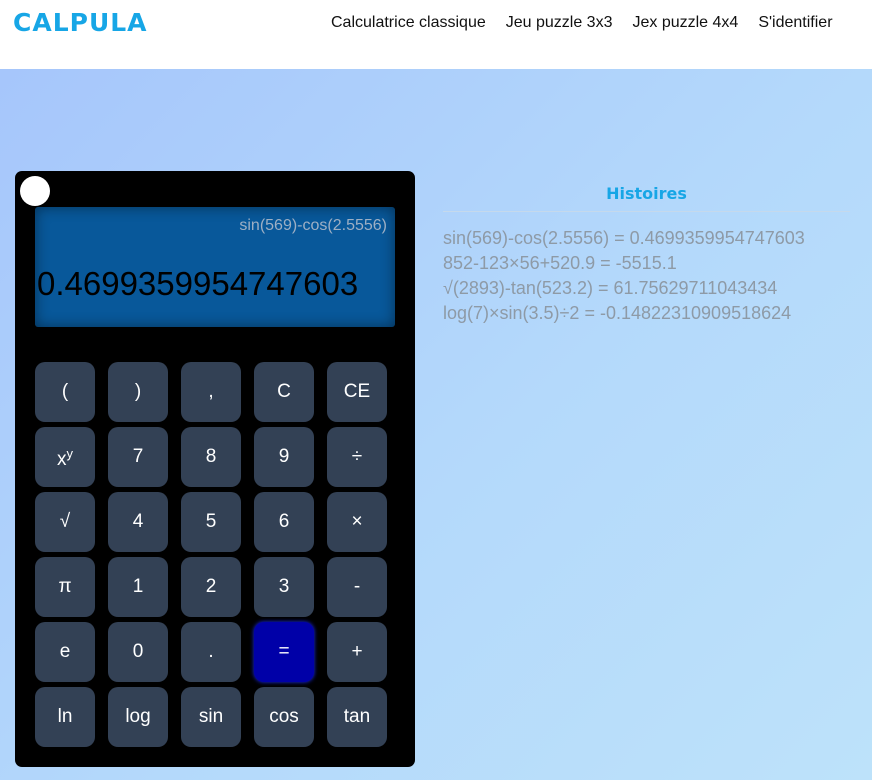 This screenshot has height=780, width=872. What do you see at coordinates (65, 587) in the screenshot?
I see `key-pi: π` at bounding box center [65, 587].